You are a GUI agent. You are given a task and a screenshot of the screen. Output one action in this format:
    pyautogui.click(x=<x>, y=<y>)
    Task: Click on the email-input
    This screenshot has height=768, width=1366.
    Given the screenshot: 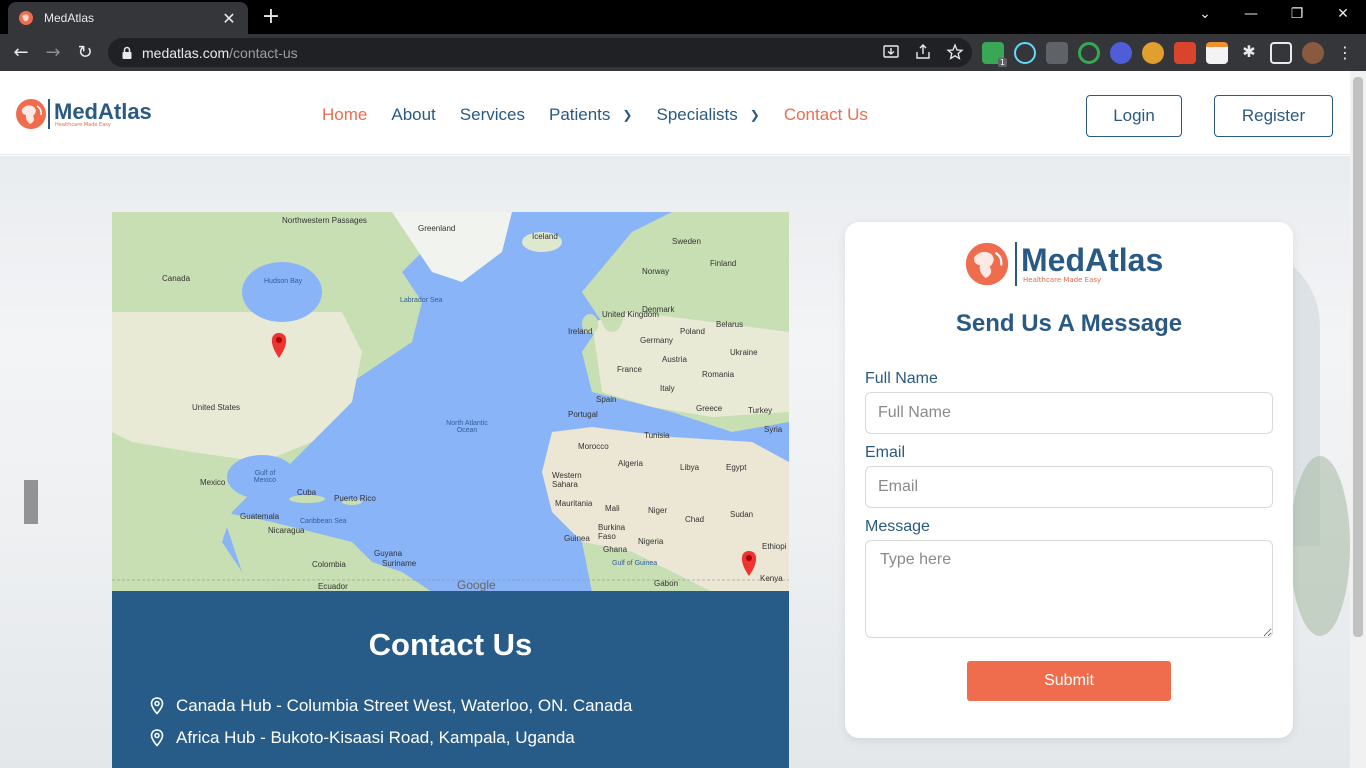 What is the action you would take?
    pyautogui.click(x=1069, y=487)
    